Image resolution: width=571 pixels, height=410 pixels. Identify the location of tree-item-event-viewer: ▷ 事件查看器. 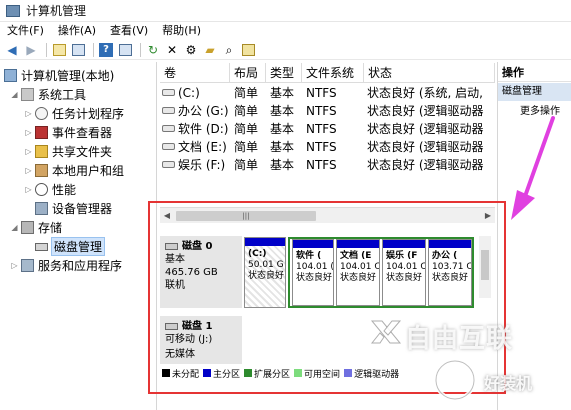
(68, 132).